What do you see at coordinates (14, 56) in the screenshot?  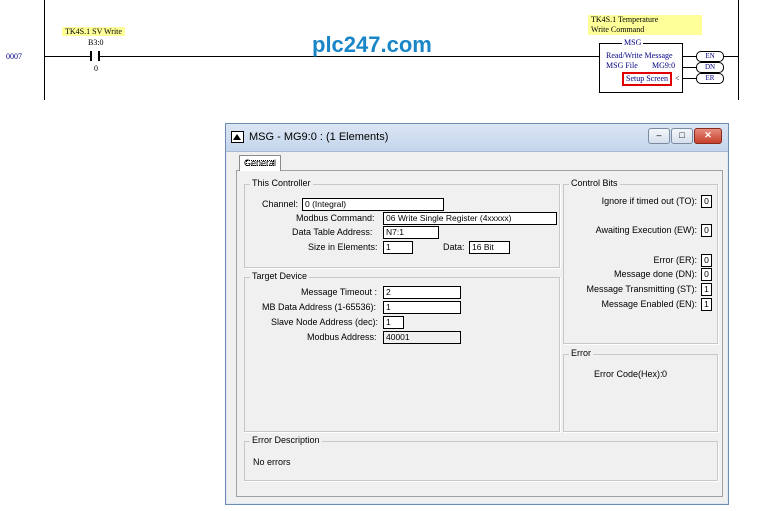 I see `rung-number: 0007` at bounding box center [14, 56].